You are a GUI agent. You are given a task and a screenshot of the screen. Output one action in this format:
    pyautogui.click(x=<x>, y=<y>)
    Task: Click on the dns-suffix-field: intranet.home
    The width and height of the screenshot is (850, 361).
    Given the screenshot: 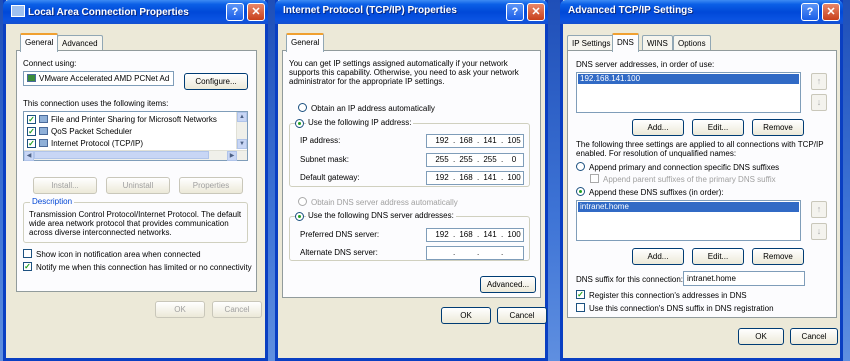 What is the action you would take?
    pyautogui.click(x=744, y=278)
    